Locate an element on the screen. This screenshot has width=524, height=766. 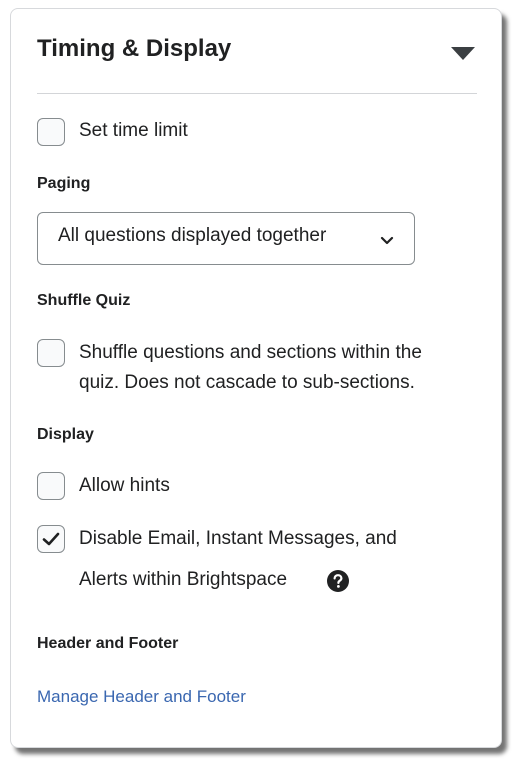
paging-select: All questions displayed together is located at coordinates (226, 238).